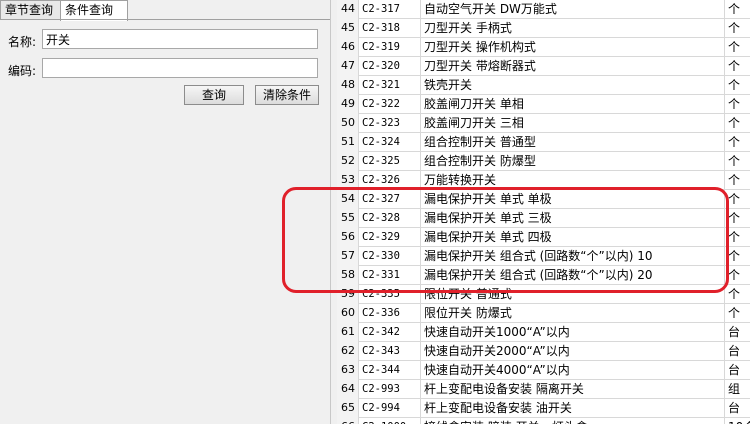 The image size is (750, 424). Describe the element at coordinates (390, 66) in the screenshot. I see `row-code: C2-320` at that location.